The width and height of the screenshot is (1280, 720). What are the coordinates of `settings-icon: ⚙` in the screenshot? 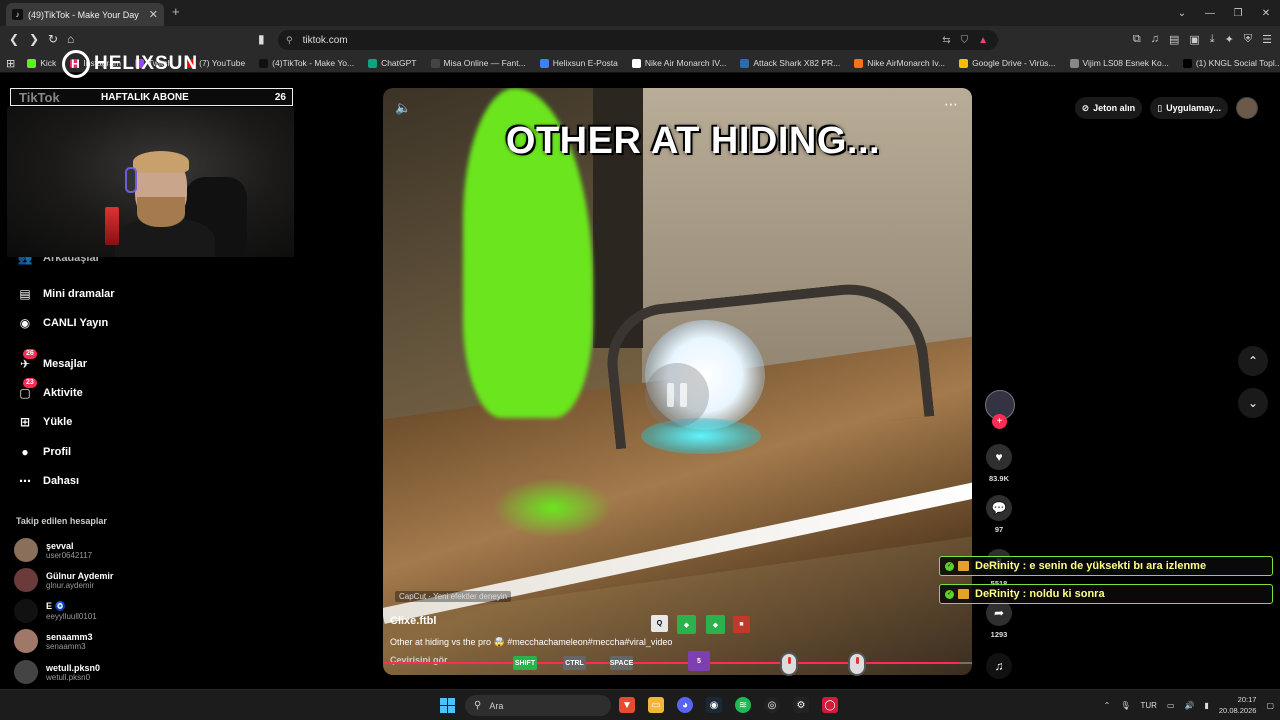 It's located at (801, 705).